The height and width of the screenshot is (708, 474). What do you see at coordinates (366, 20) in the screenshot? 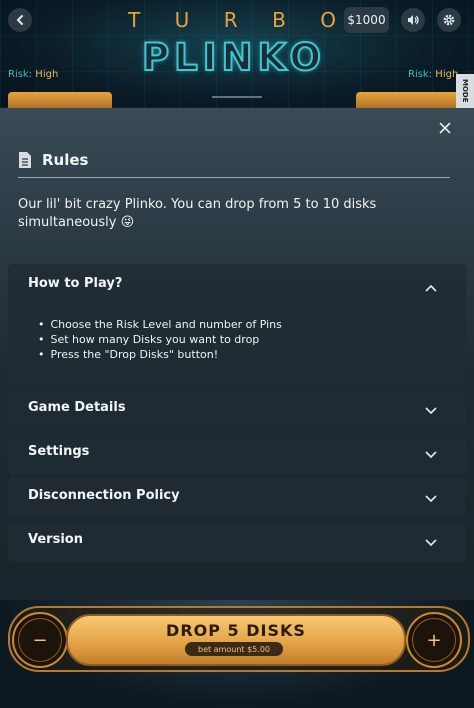
I see `balance-display: $1000` at bounding box center [366, 20].